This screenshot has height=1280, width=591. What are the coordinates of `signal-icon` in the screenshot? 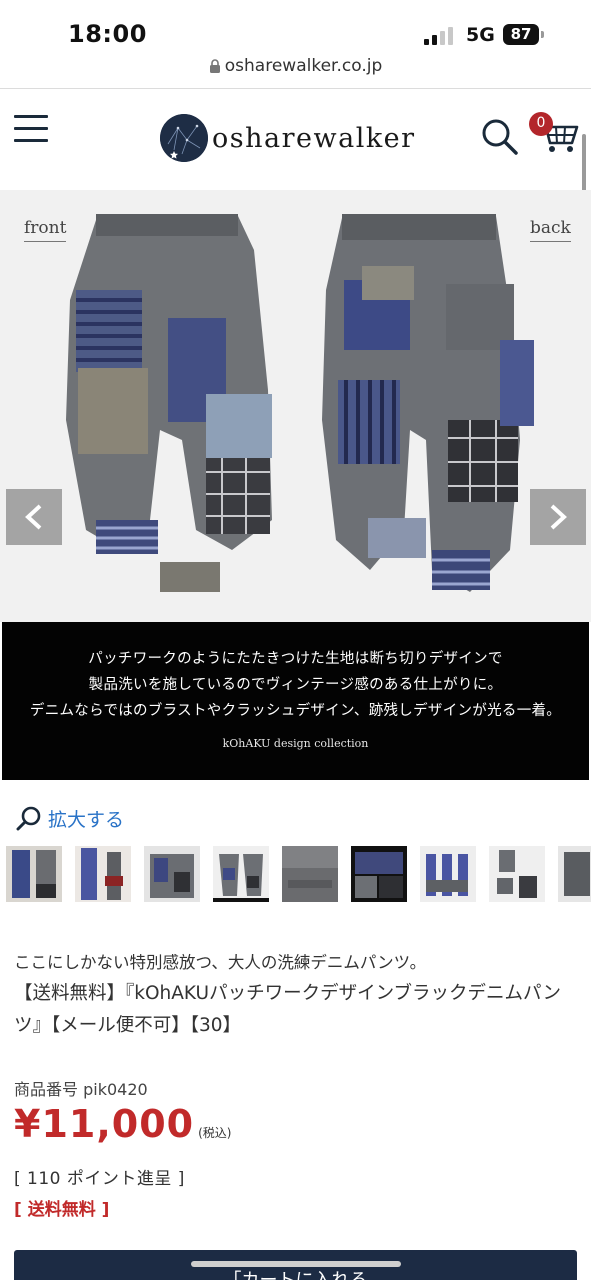 It's located at (440, 36).